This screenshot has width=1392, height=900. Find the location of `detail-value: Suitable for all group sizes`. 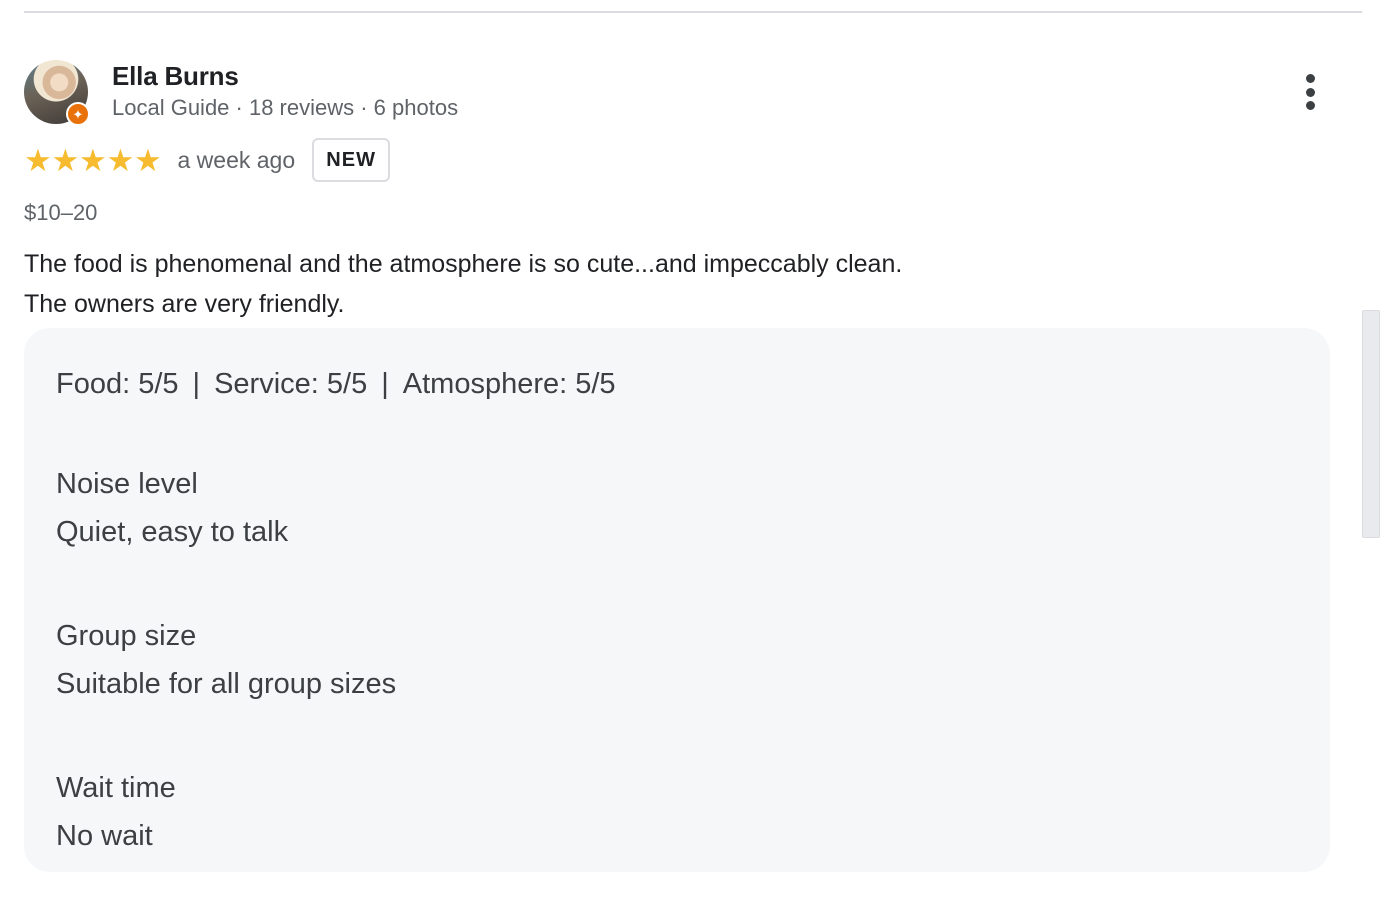

detail-value: Suitable for all group sizes is located at coordinates (226, 684).